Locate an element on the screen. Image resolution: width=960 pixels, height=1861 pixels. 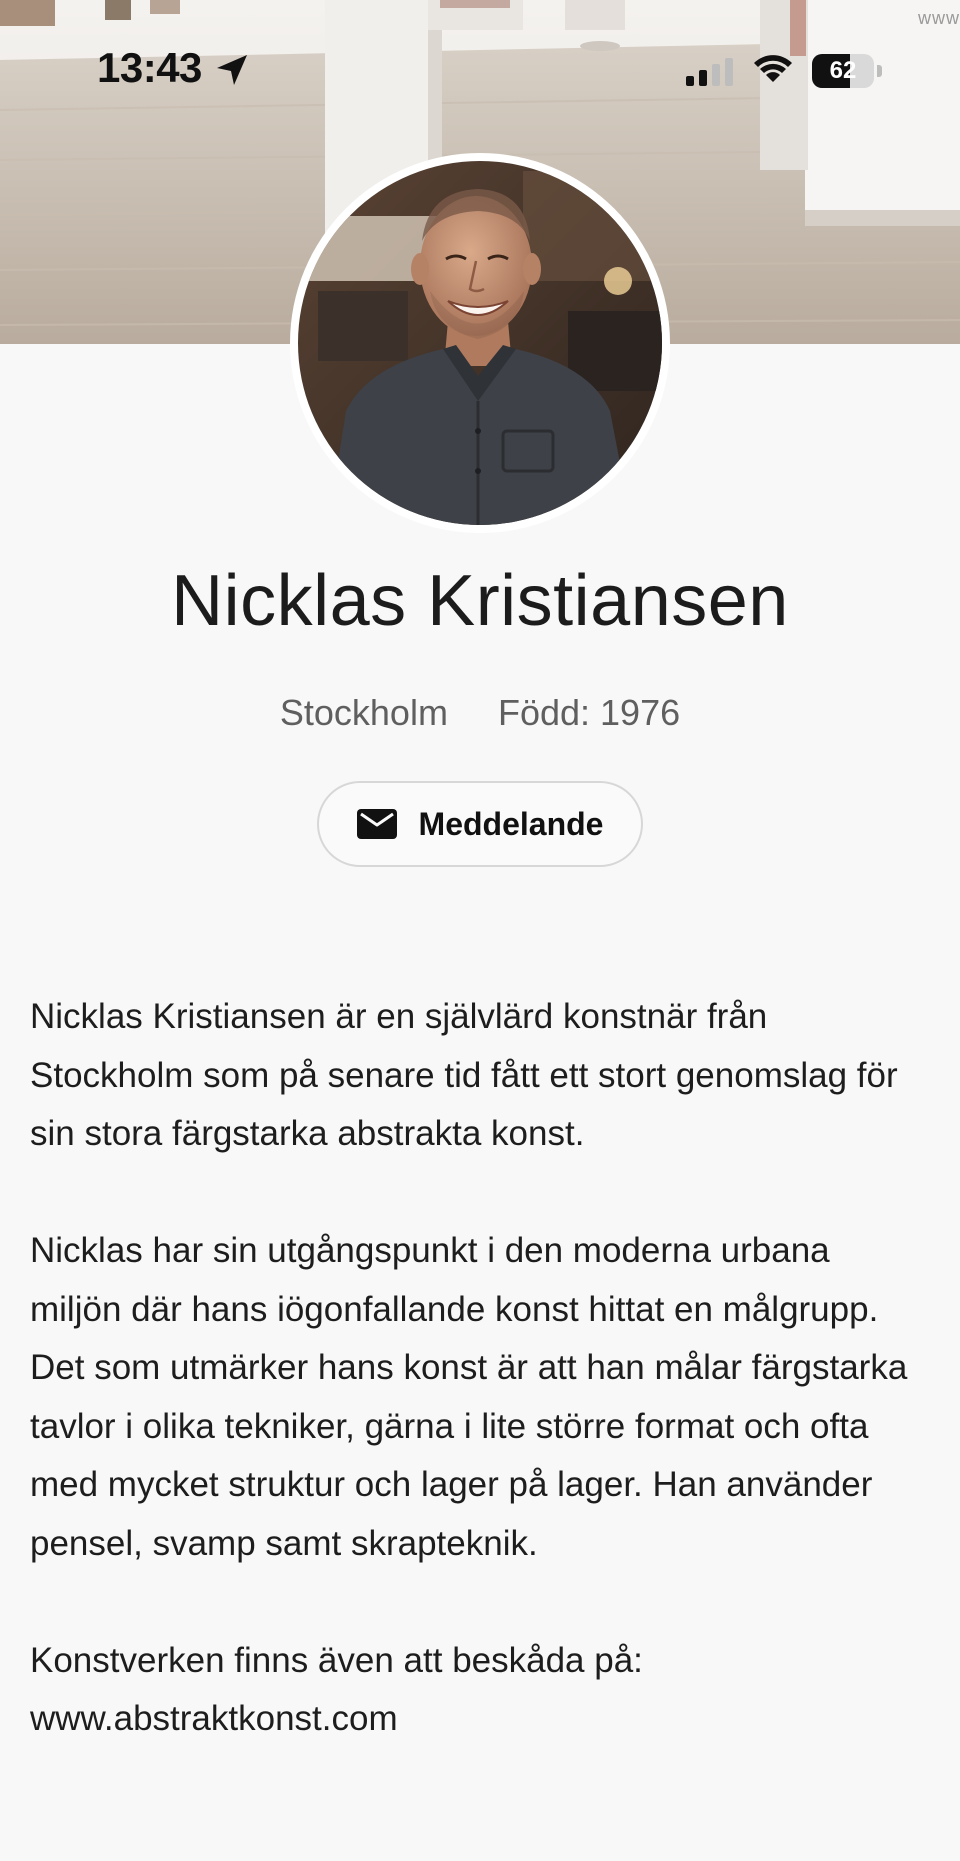
battery-indicator: 62 is located at coordinates (848, 71).